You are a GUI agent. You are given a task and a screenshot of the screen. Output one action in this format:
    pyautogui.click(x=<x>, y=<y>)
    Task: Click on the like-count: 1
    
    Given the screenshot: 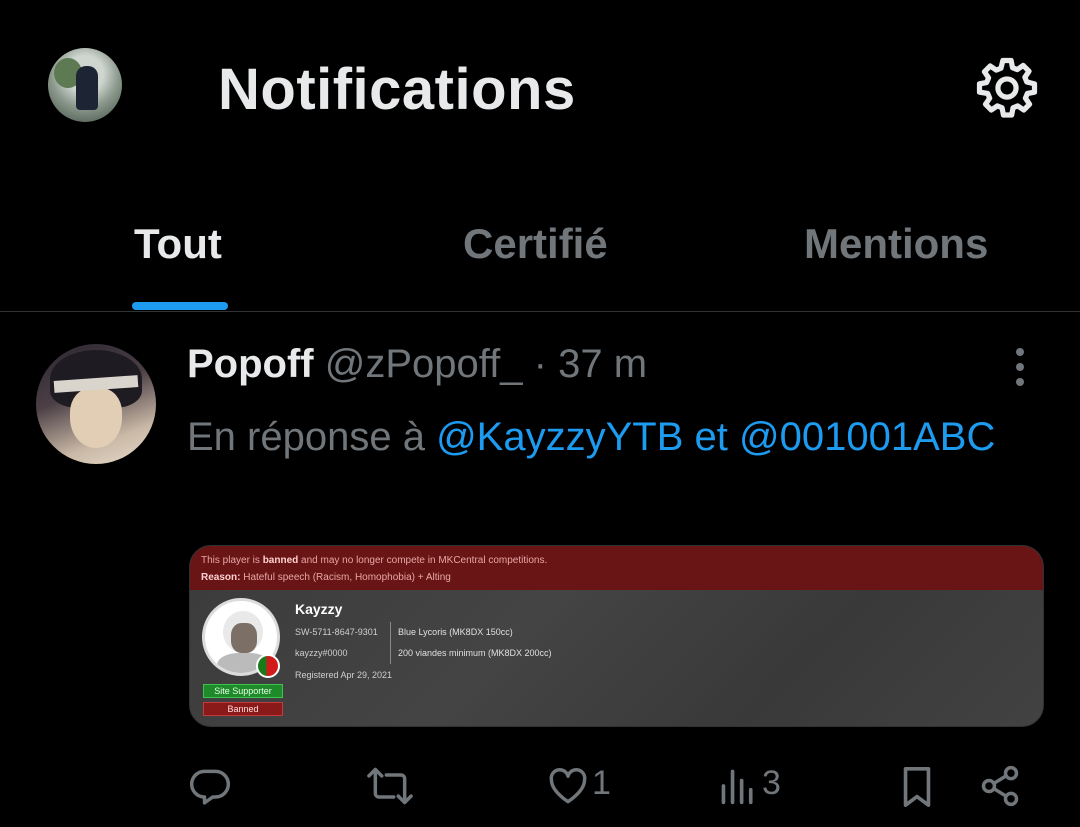 What is the action you would take?
    pyautogui.click(x=601, y=783)
    